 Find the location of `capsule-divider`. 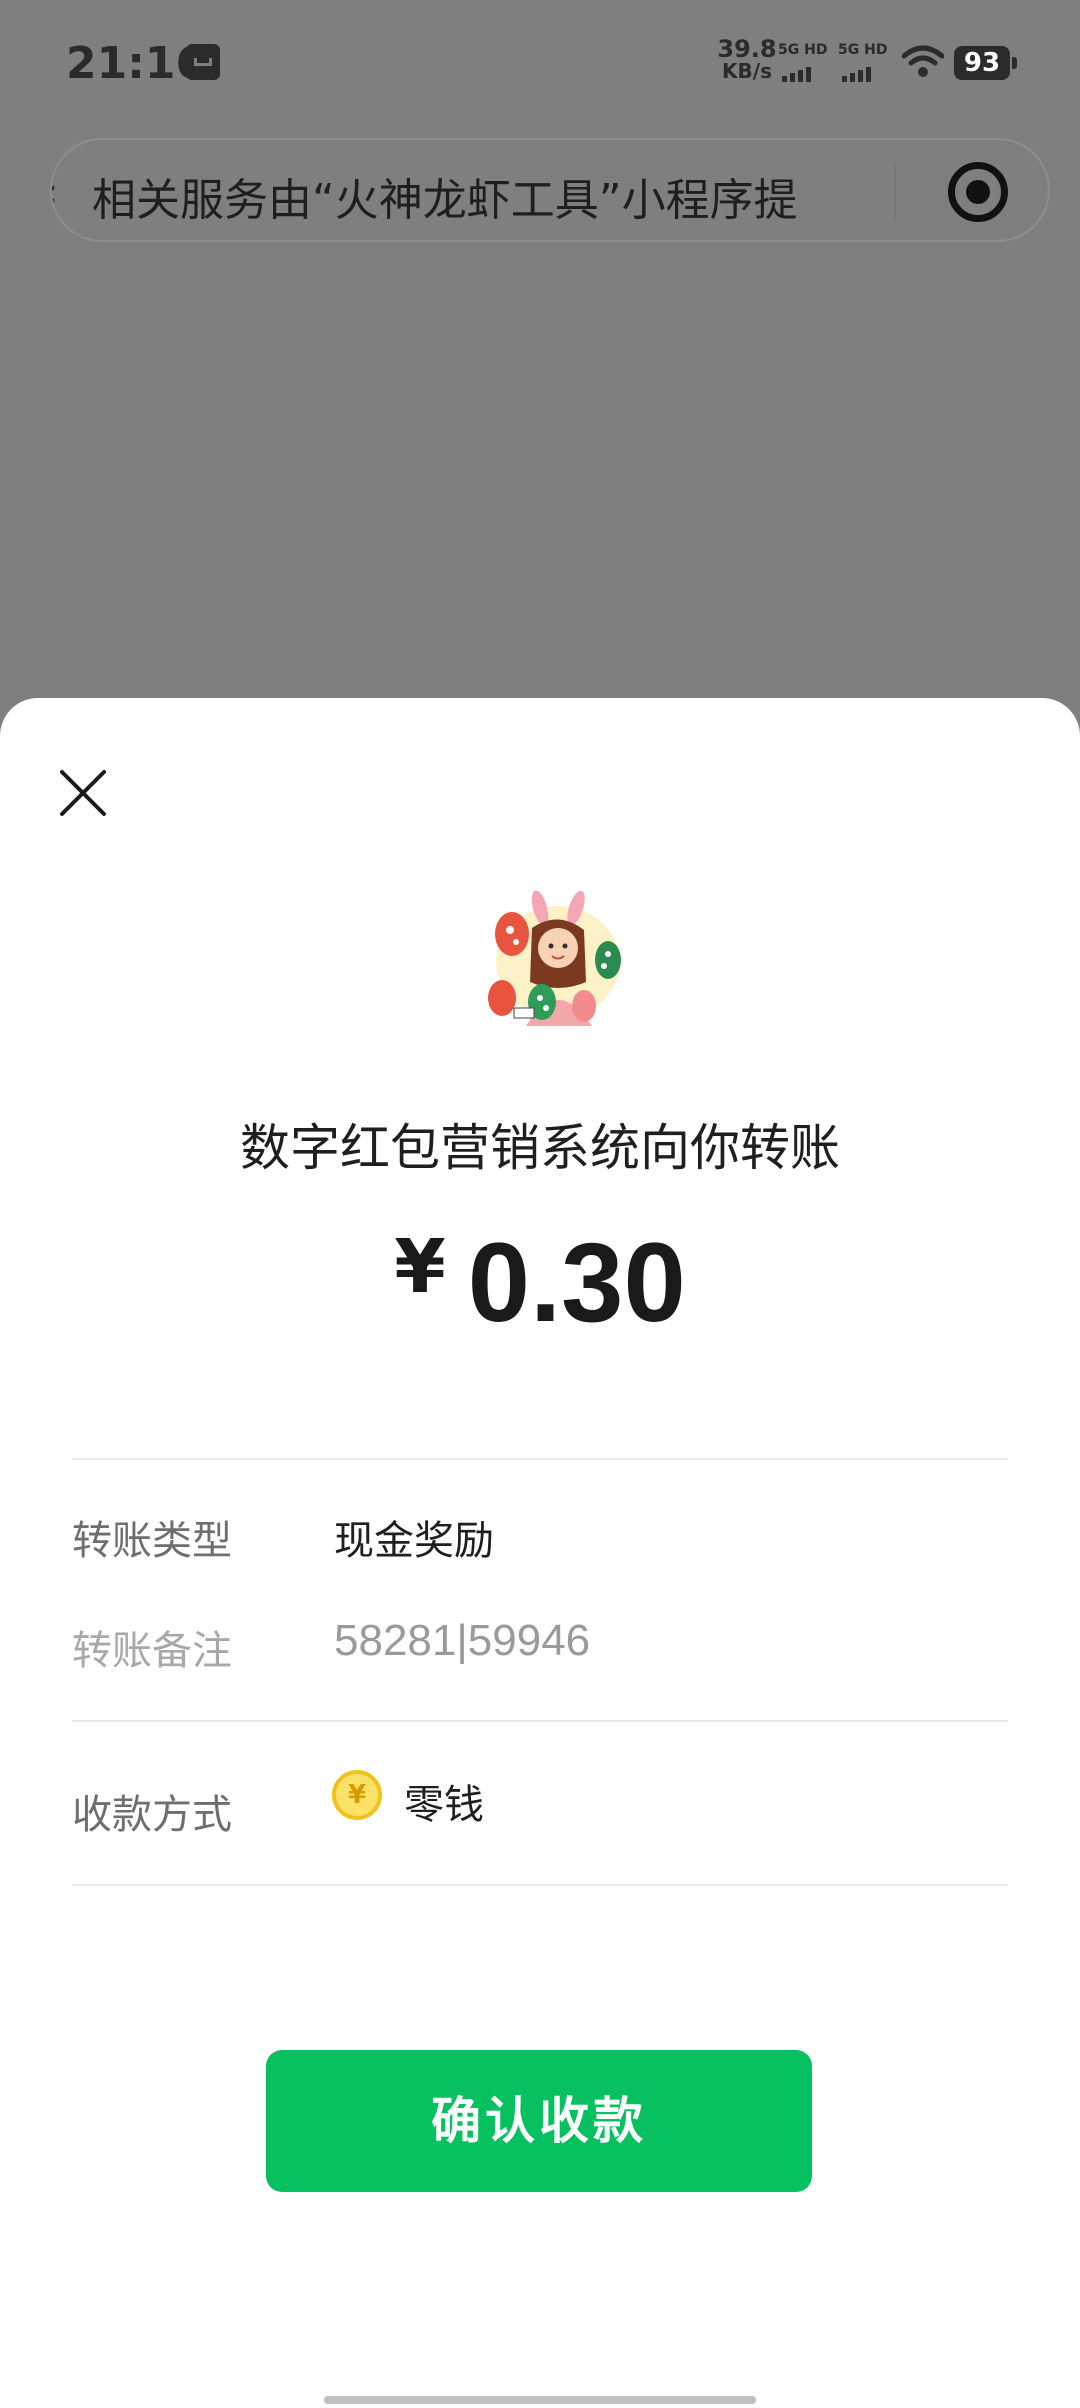

capsule-divider is located at coordinates (895, 192).